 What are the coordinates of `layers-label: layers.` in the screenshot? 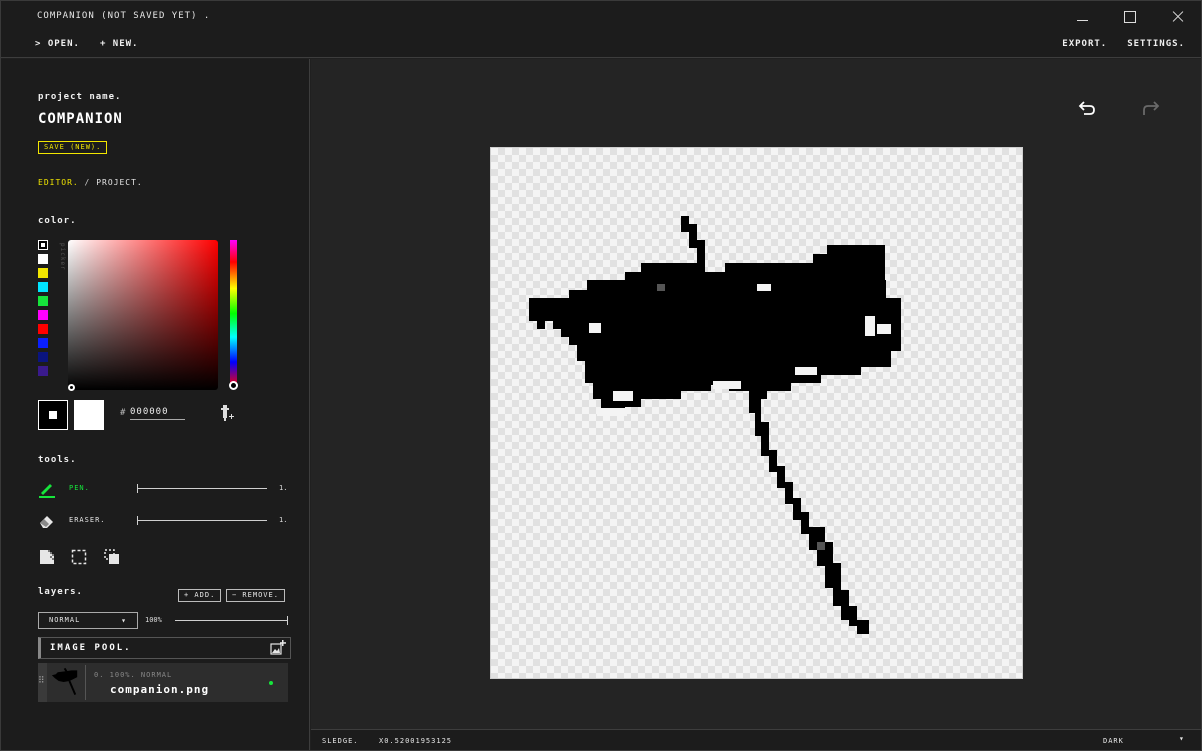 It's located at (60, 592).